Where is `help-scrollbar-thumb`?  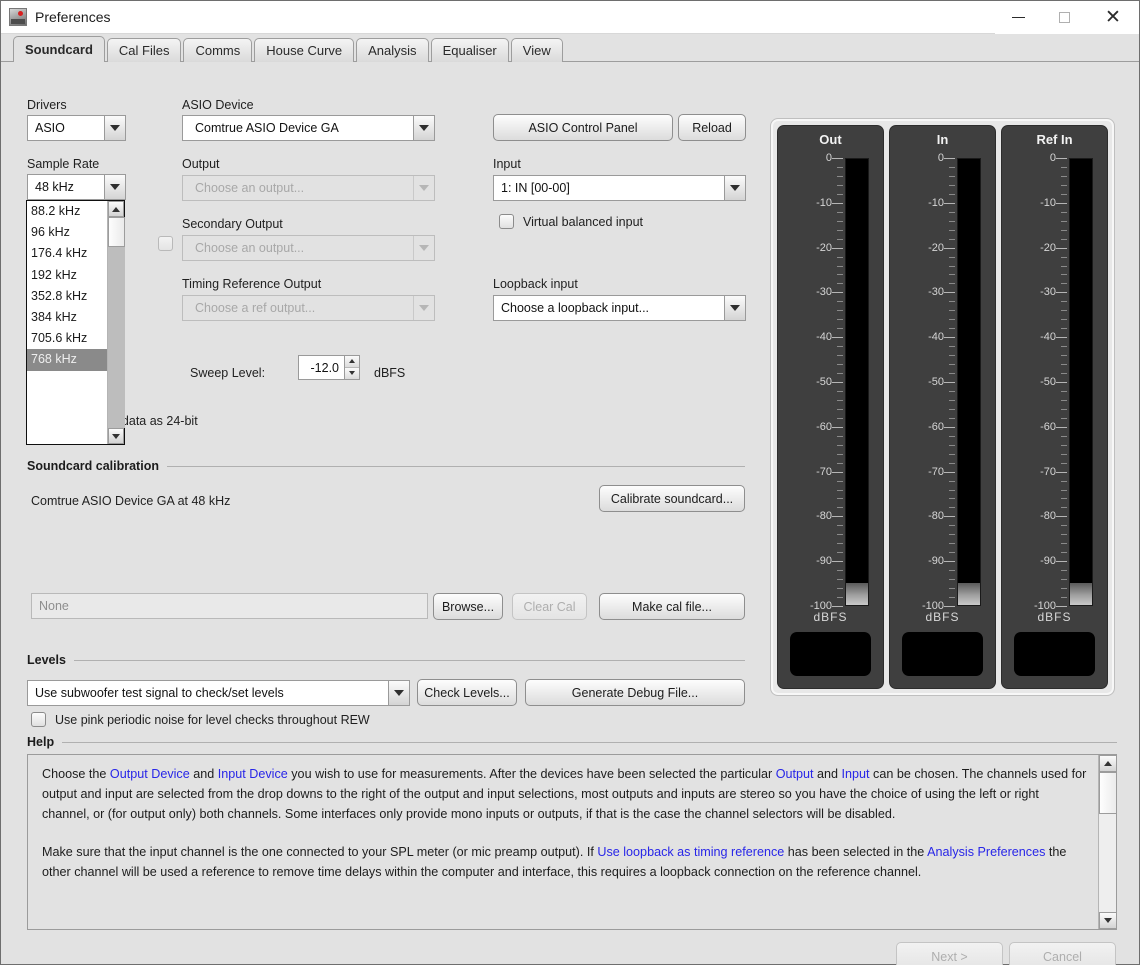 help-scrollbar-thumb is located at coordinates (1107, 793).